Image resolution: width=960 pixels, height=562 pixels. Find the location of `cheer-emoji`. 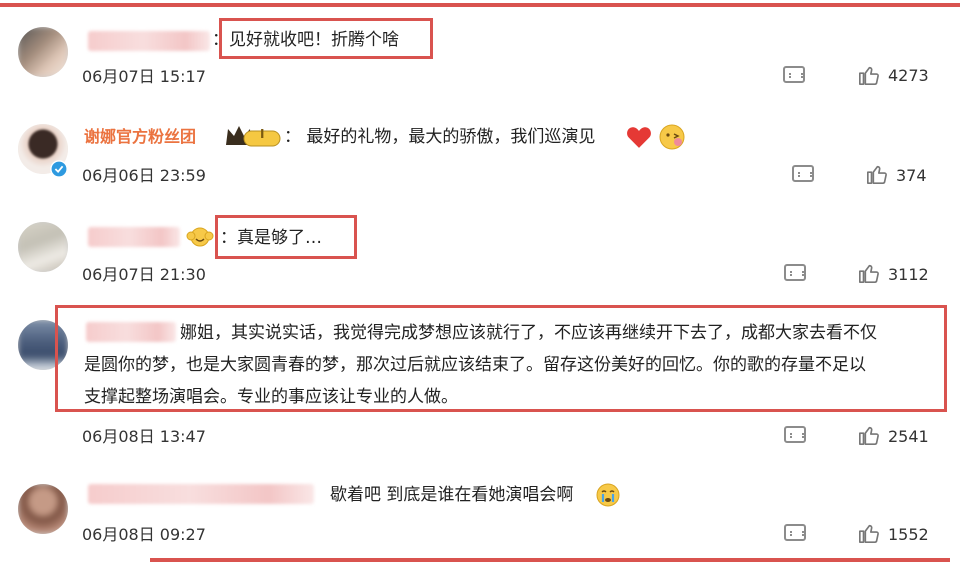

cheer-emoji is located at coordinates (200, 237).